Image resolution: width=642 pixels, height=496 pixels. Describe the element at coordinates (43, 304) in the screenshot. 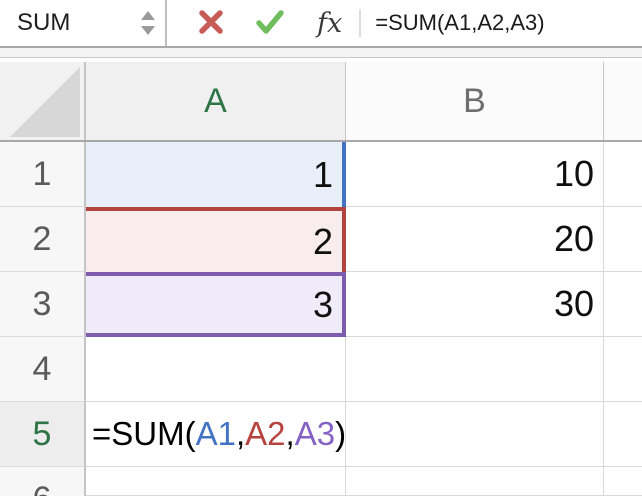

I see `row-header-3: 3` at that location.